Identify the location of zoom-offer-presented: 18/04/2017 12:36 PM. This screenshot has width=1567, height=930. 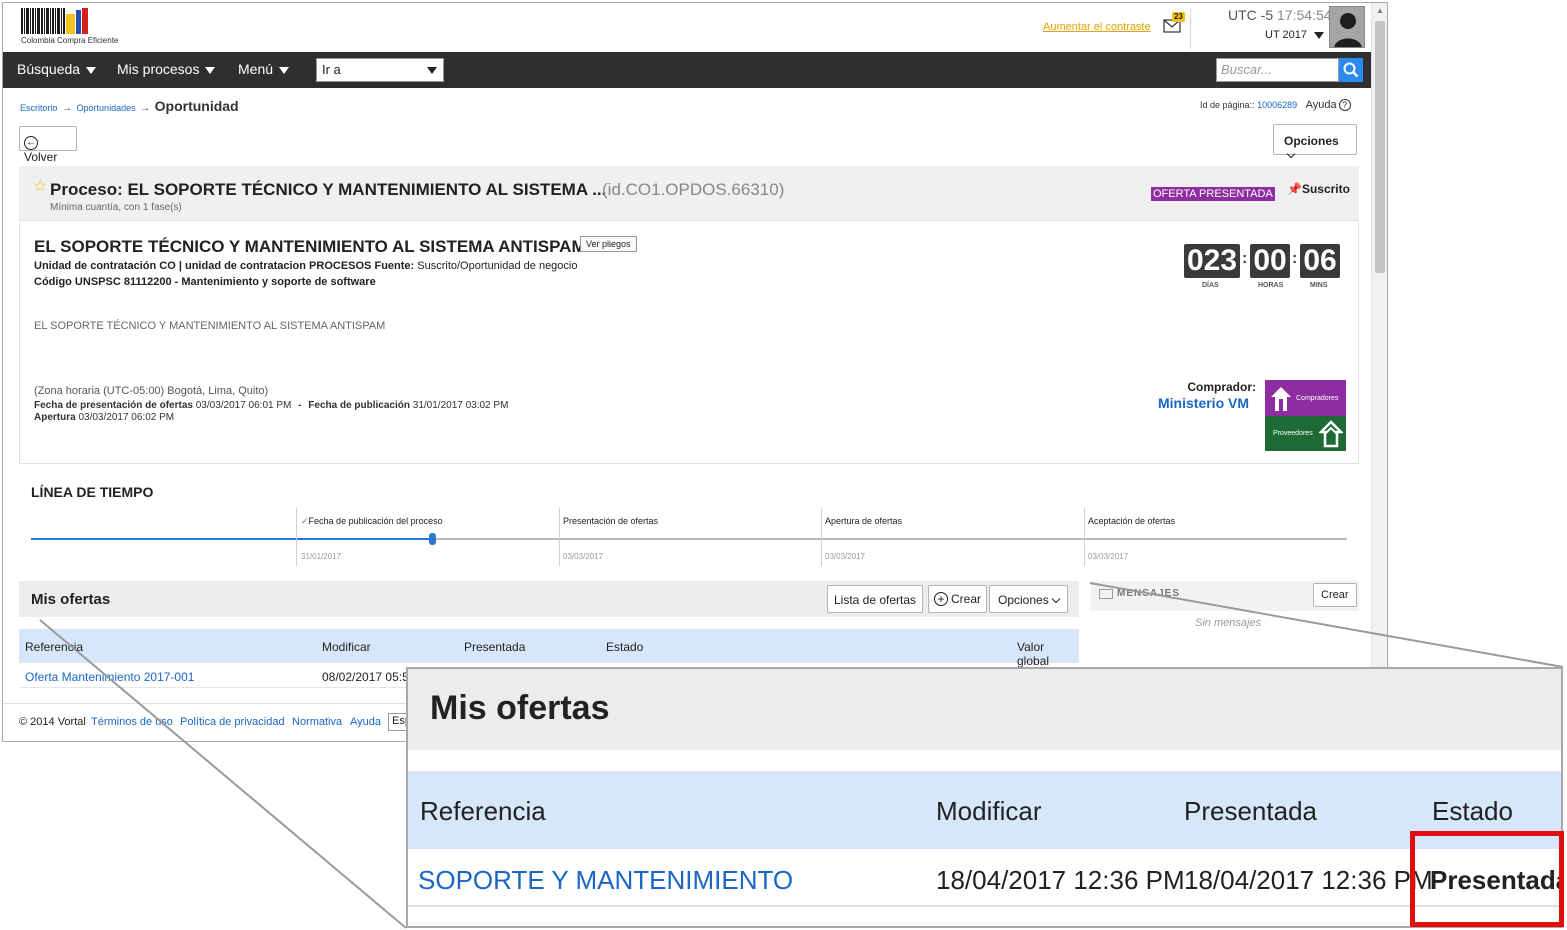
(1308, 880).